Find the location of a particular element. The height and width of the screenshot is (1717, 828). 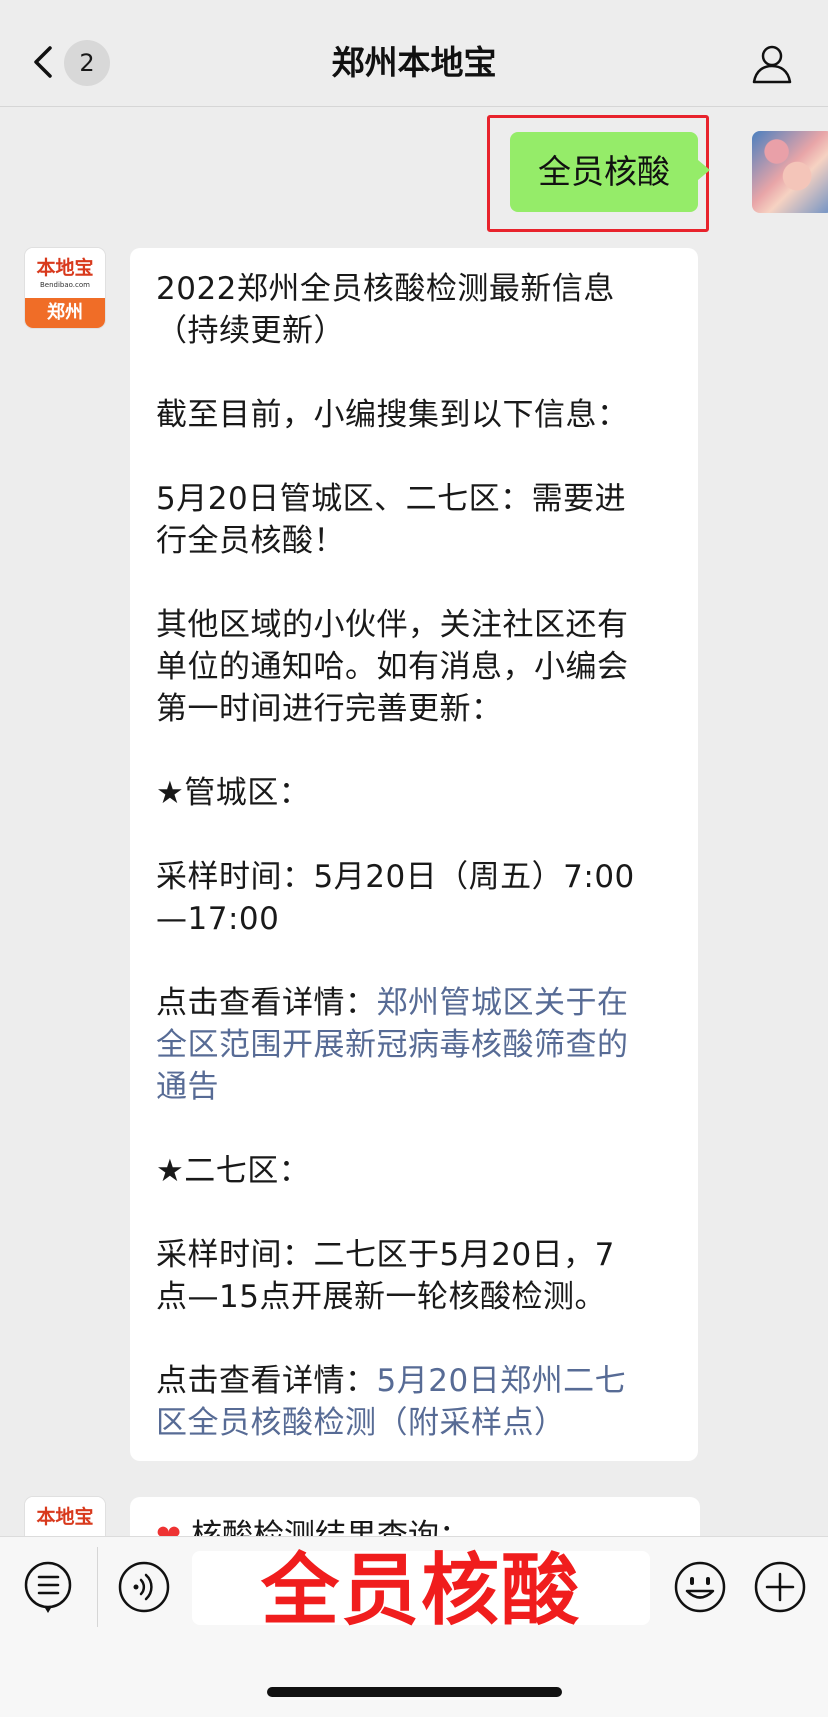

sent-message-bubble: 全员核酸 is located at coordinates (610, 172).